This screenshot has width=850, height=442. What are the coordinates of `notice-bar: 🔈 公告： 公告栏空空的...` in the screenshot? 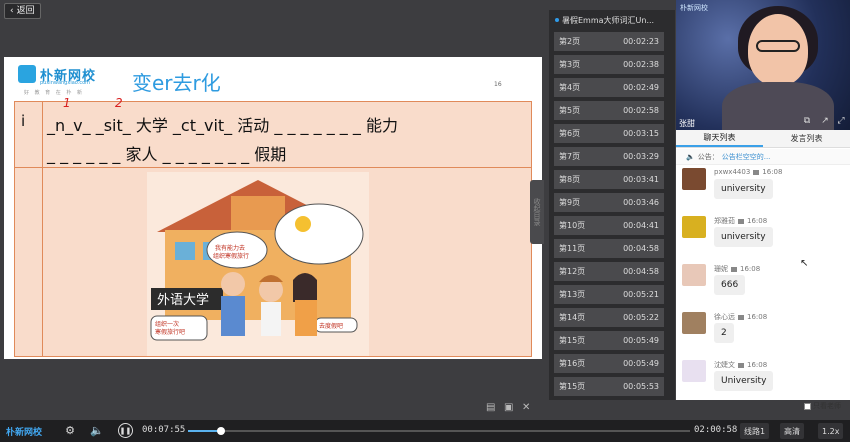 It's located at (763, 157).